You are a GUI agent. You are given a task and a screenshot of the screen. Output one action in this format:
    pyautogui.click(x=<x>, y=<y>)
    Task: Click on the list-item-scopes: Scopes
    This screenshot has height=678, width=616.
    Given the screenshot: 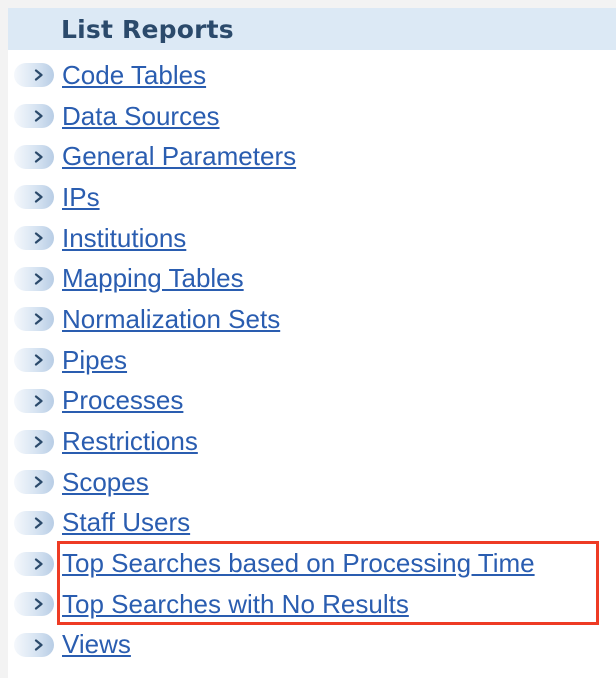 What is the action you would take?
    pyautogui.click(x=271, y=482)
    